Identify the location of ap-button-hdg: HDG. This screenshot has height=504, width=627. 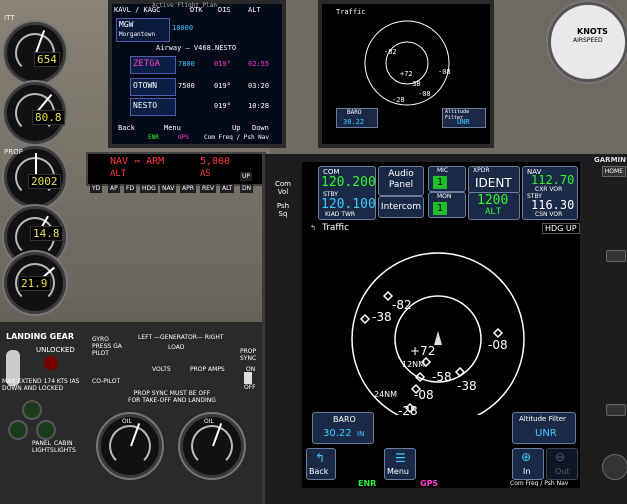
(149, 188).